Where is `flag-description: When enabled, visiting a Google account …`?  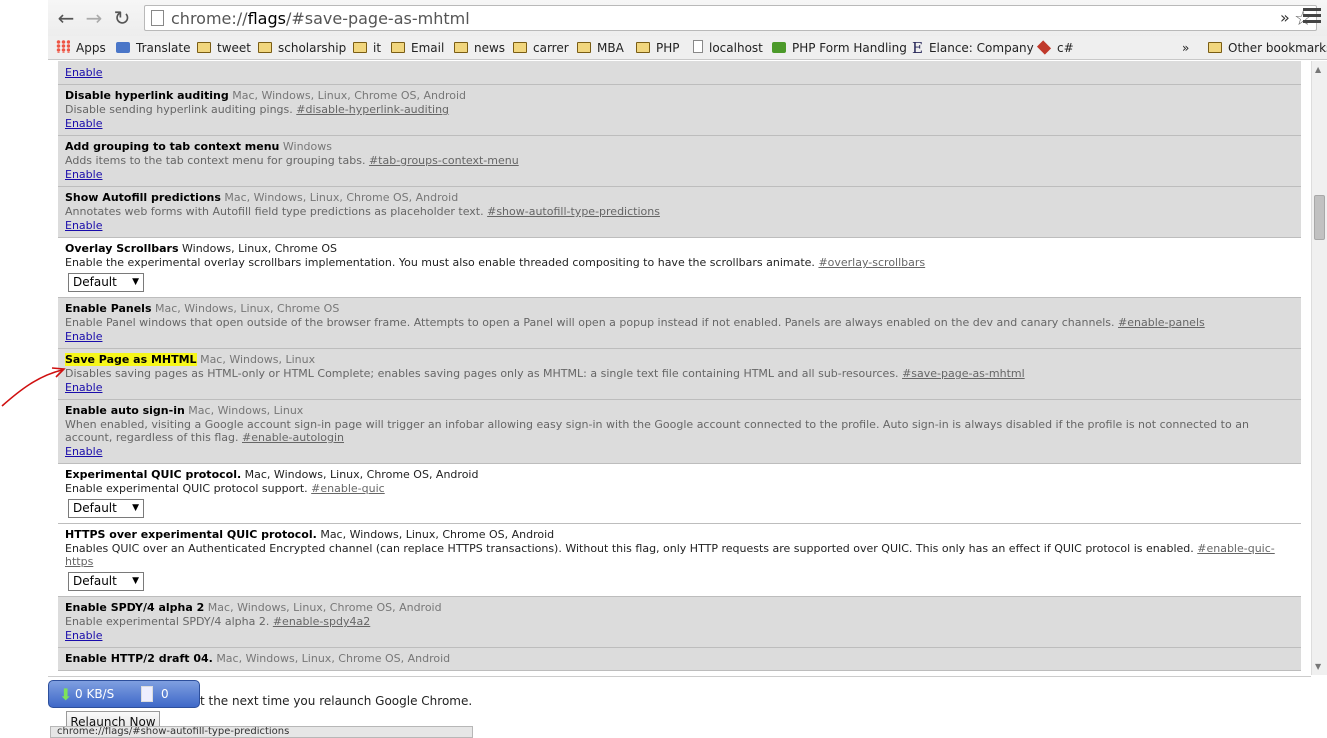
flag-description: When enabled, visiting a Google account … is located at coordinates (657, 431).